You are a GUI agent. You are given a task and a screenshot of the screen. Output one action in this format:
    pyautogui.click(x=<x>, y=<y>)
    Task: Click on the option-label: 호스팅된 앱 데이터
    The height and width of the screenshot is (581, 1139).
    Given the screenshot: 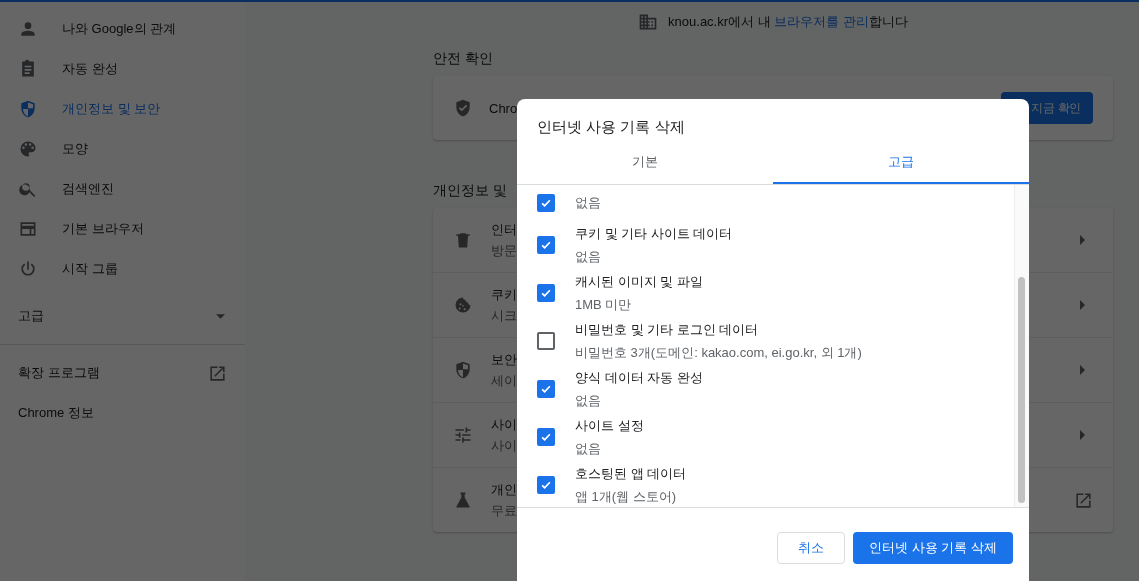 What is the action you would take?
    pyautogui.click(x=631, y=473)
    